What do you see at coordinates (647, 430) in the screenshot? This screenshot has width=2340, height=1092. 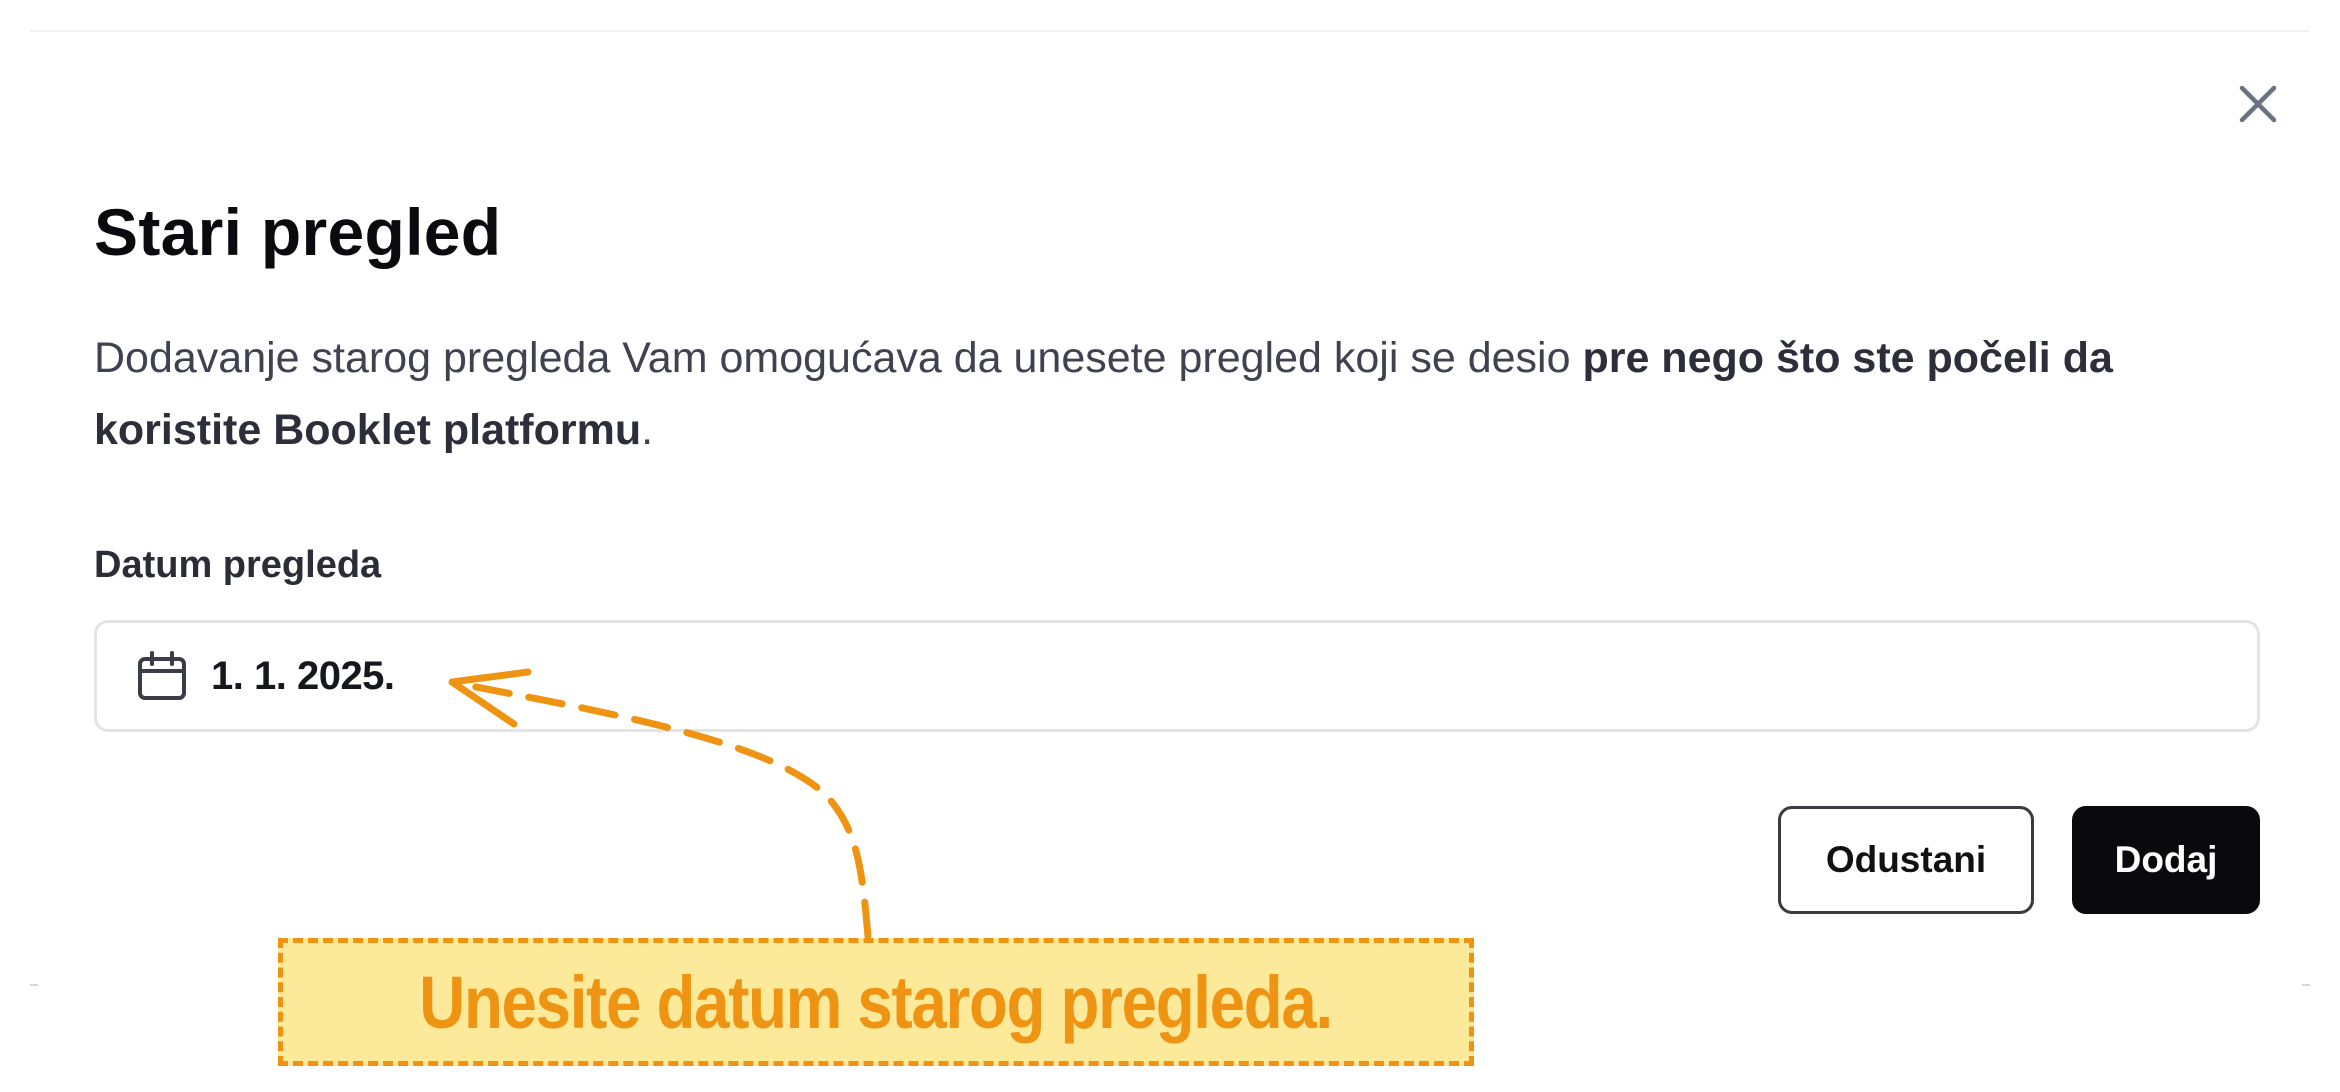 I see `description-end: .` at bounding box center [647, 430].